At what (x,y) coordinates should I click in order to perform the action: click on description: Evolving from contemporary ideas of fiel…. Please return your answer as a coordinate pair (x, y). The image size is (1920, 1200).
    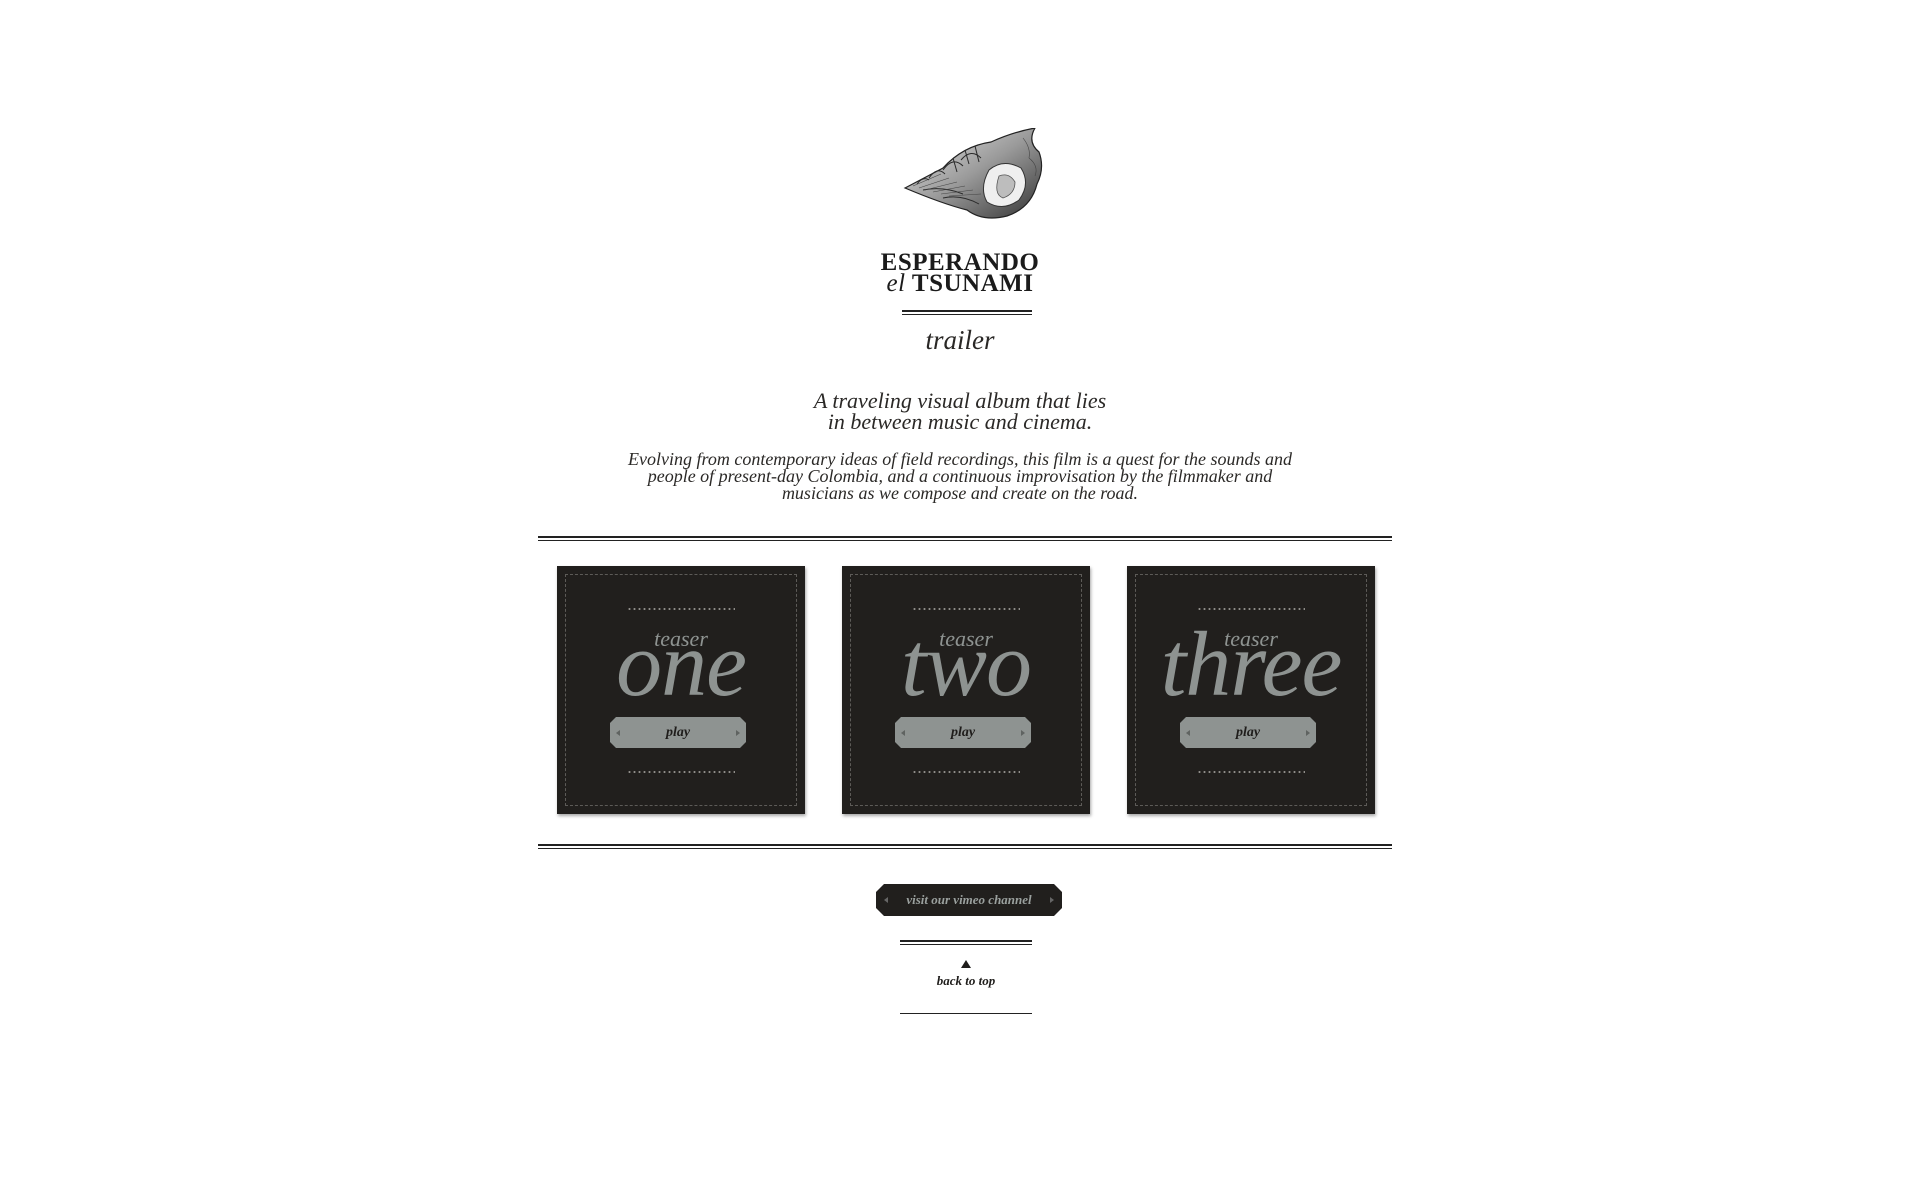
    Looking at the image, I should click on (960, 476).